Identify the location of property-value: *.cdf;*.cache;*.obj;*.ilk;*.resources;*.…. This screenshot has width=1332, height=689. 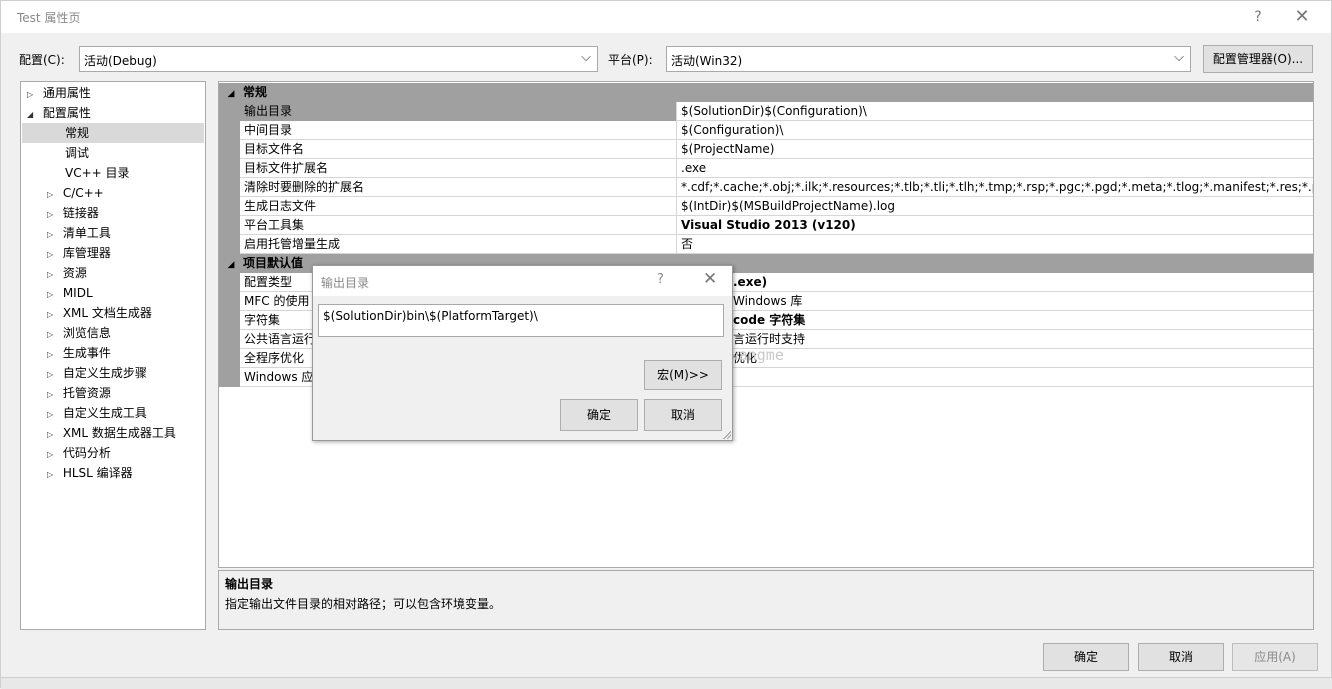
(995, 187).